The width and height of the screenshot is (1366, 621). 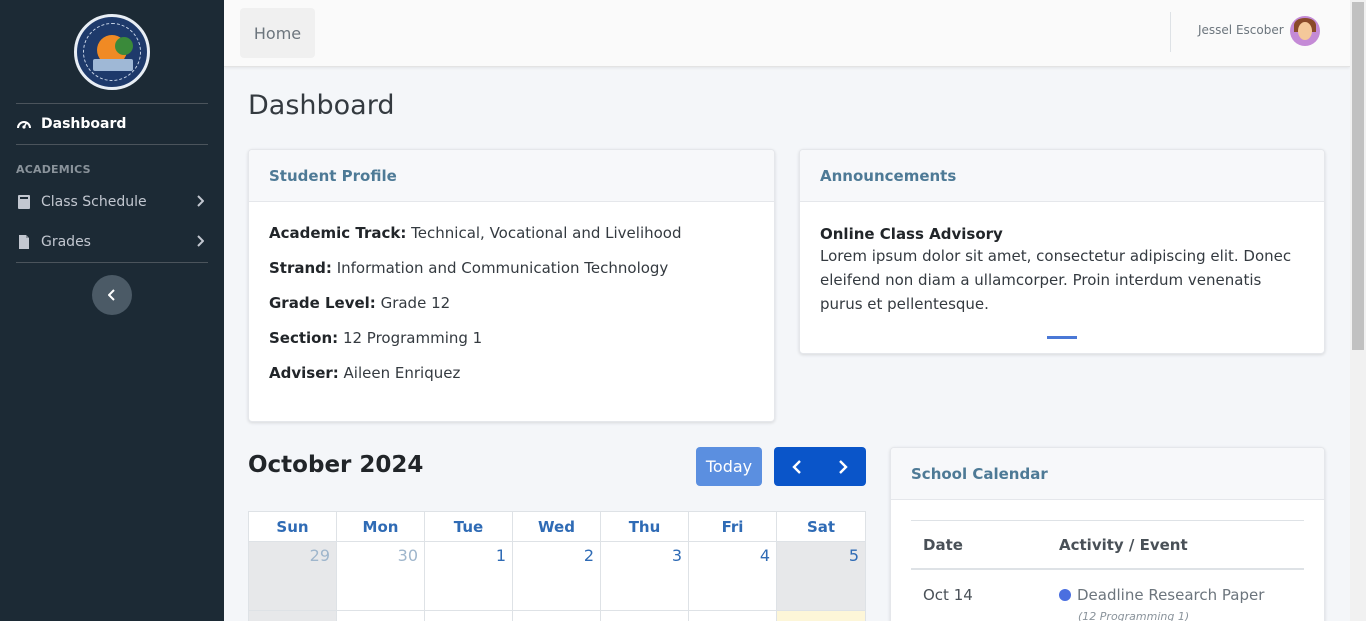 What do you see at coordinates (1123, 544) in the screenshot?
I see `column-header-event: Activity / Event` at bounding box center [1123, 544].